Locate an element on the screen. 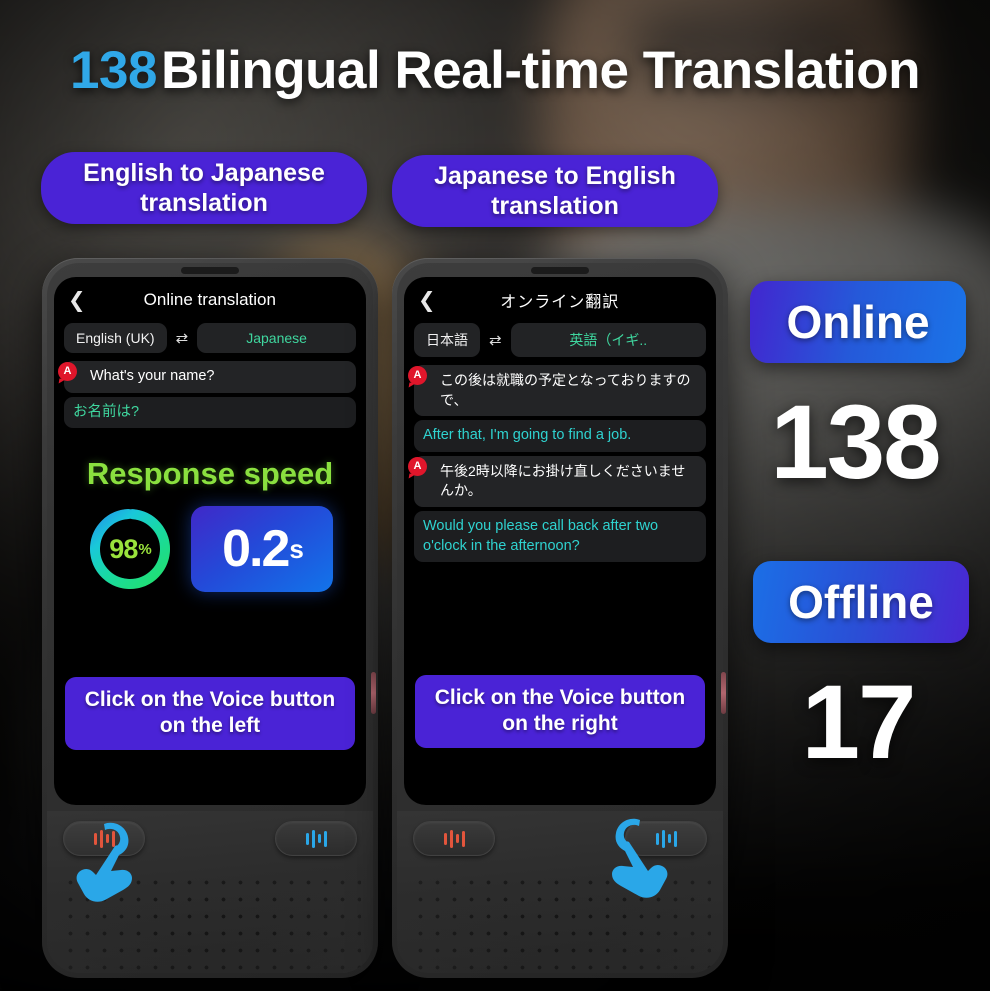 Image resolution: width=990 pixels, height=991 pixels. latency-value-box: 0.2 s is located at coordinates (262, 549).